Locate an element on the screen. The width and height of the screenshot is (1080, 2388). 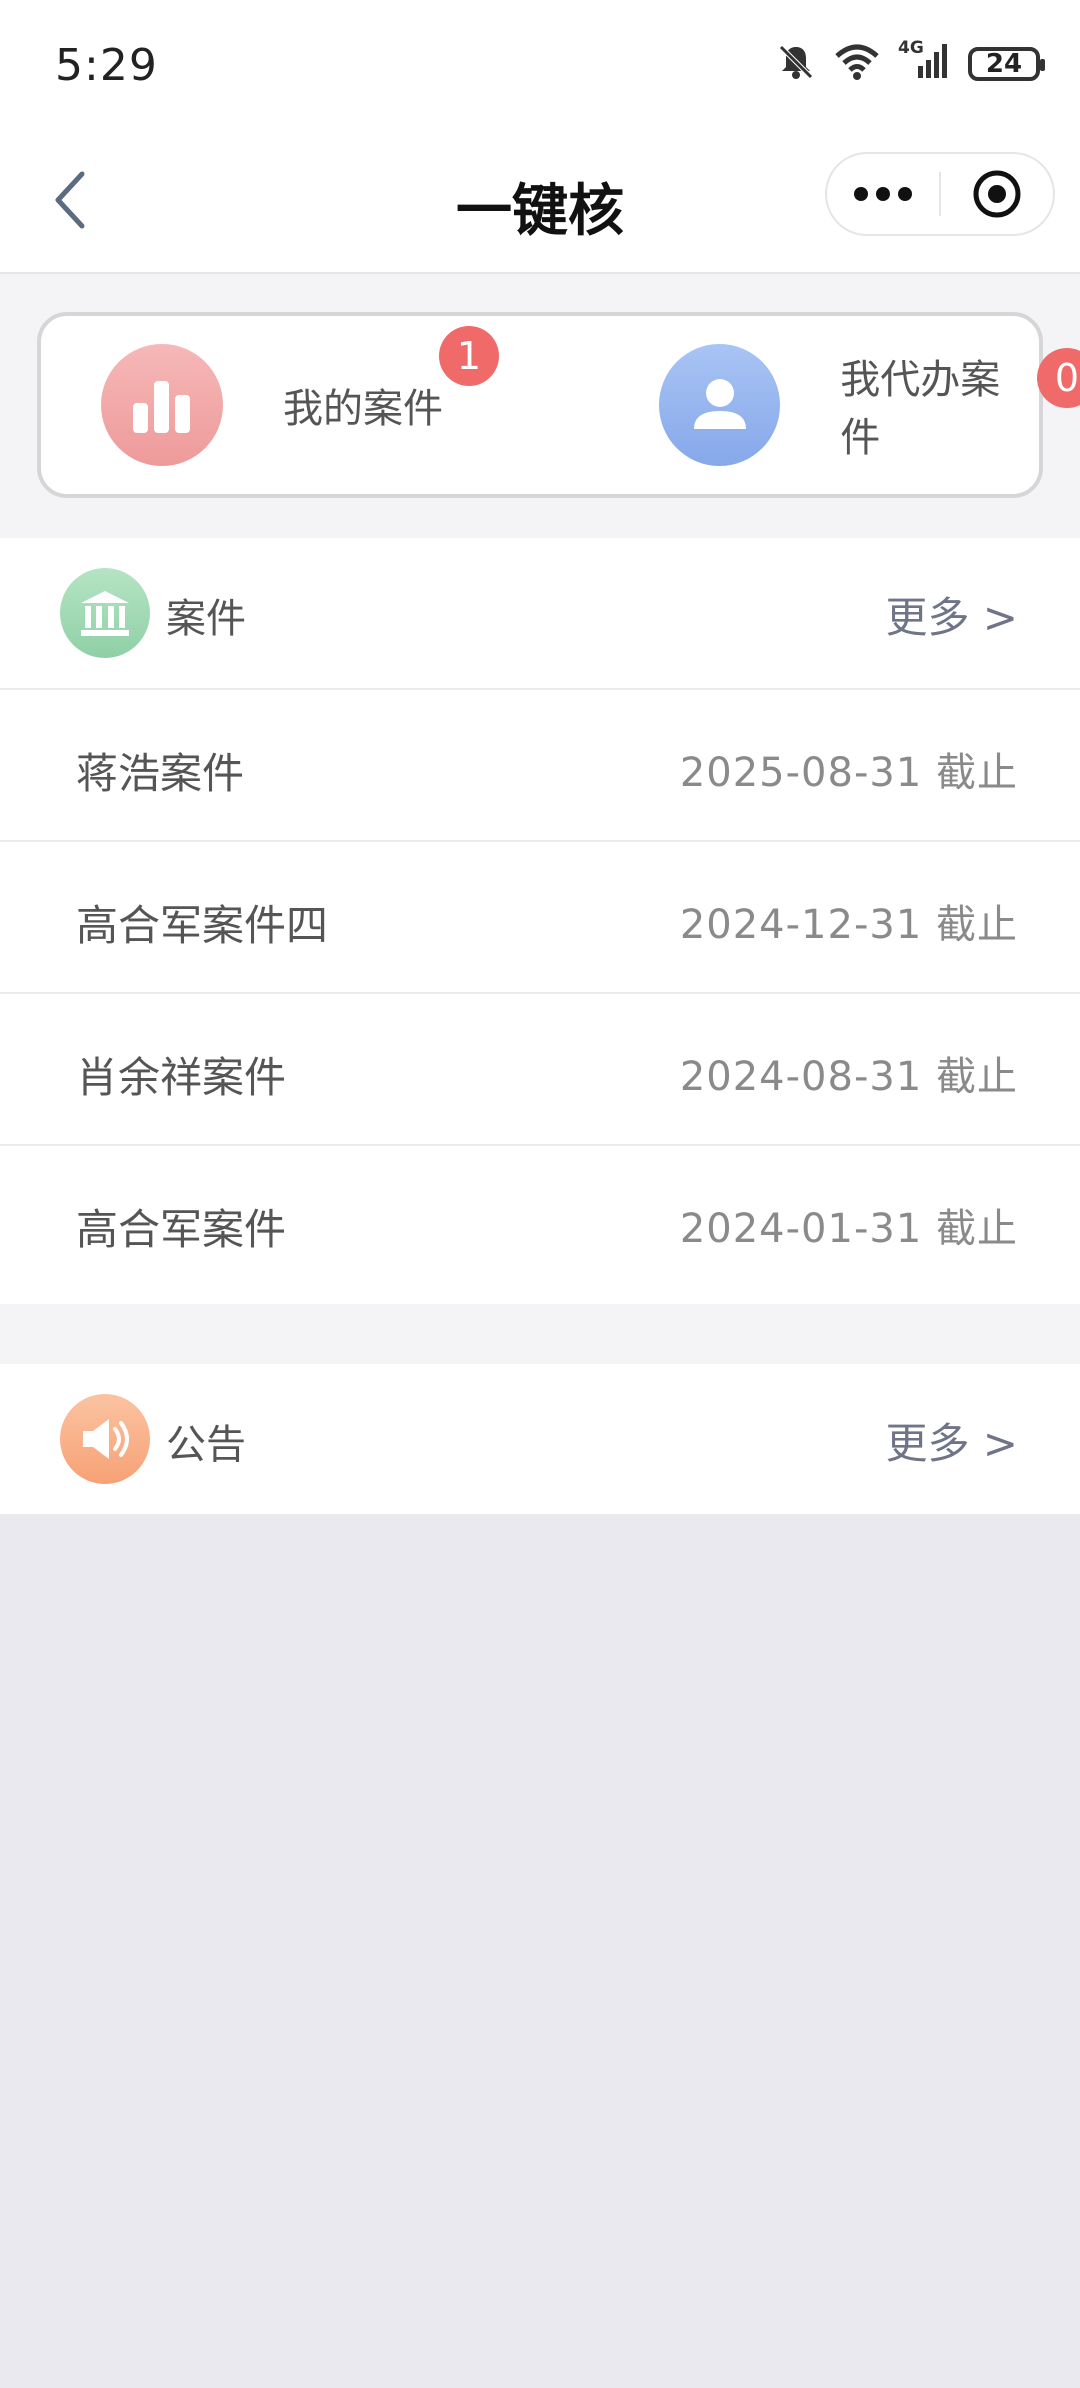
notice-panel: 公告 更多 > is located at coordinates (540, 1439).